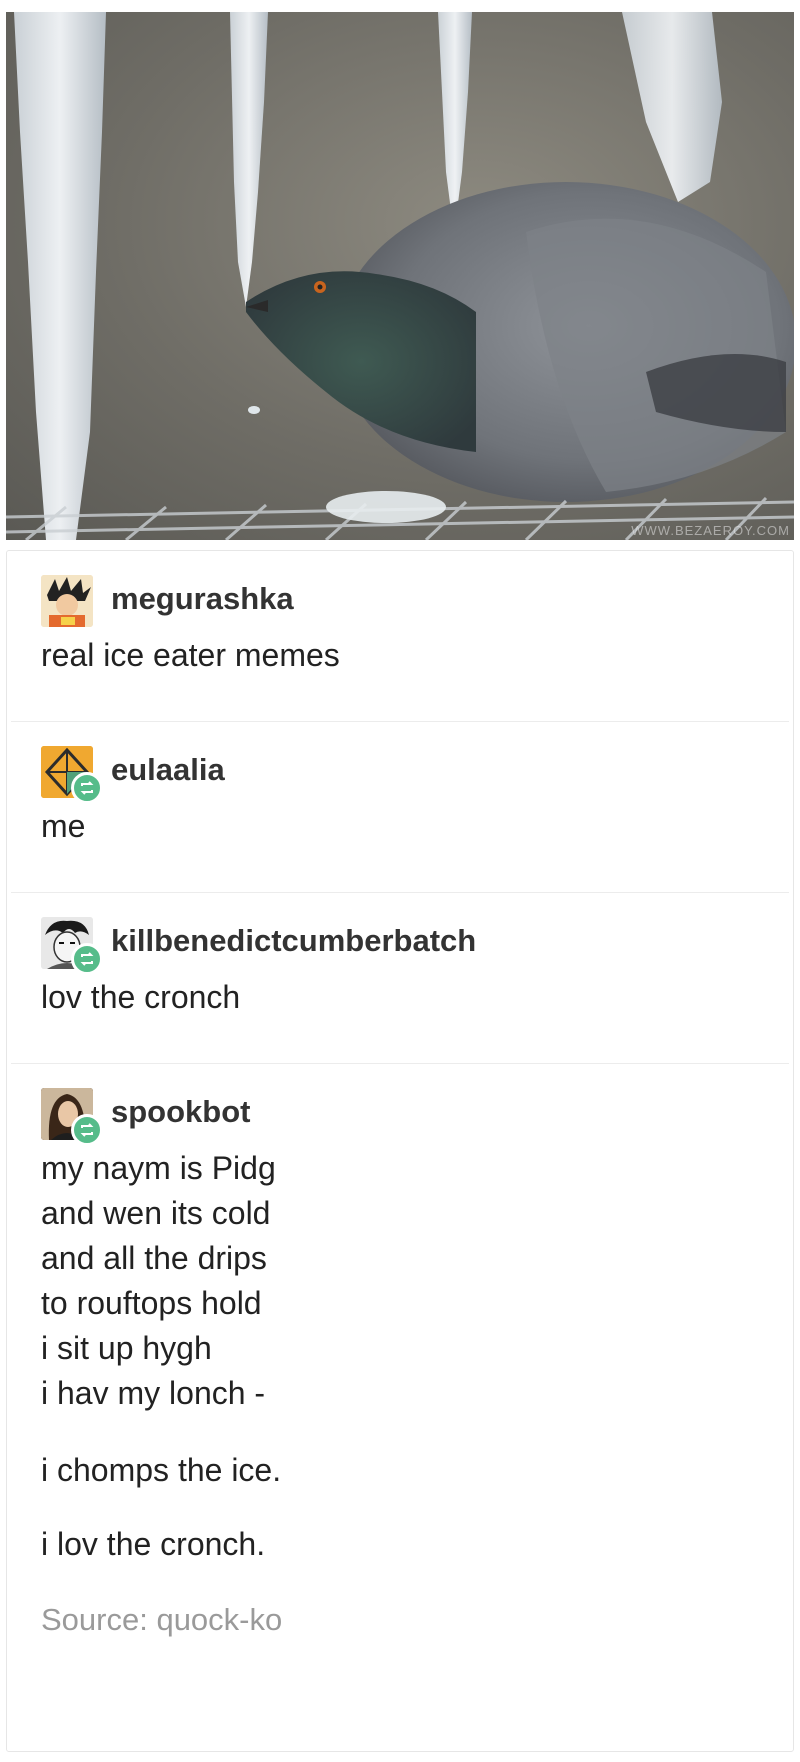 The height and width of the screenshot is (1762, 800). What do you see at coordinates (161, 1470) in the screenshot?
I see `poem-line: i chomps the ice.` at bounding box center [161, 1470].